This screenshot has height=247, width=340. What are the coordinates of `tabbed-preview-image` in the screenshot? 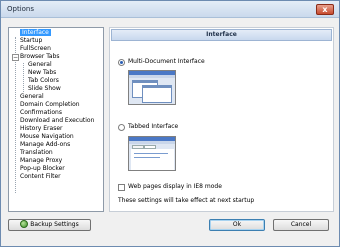 It's located at (152, 153).